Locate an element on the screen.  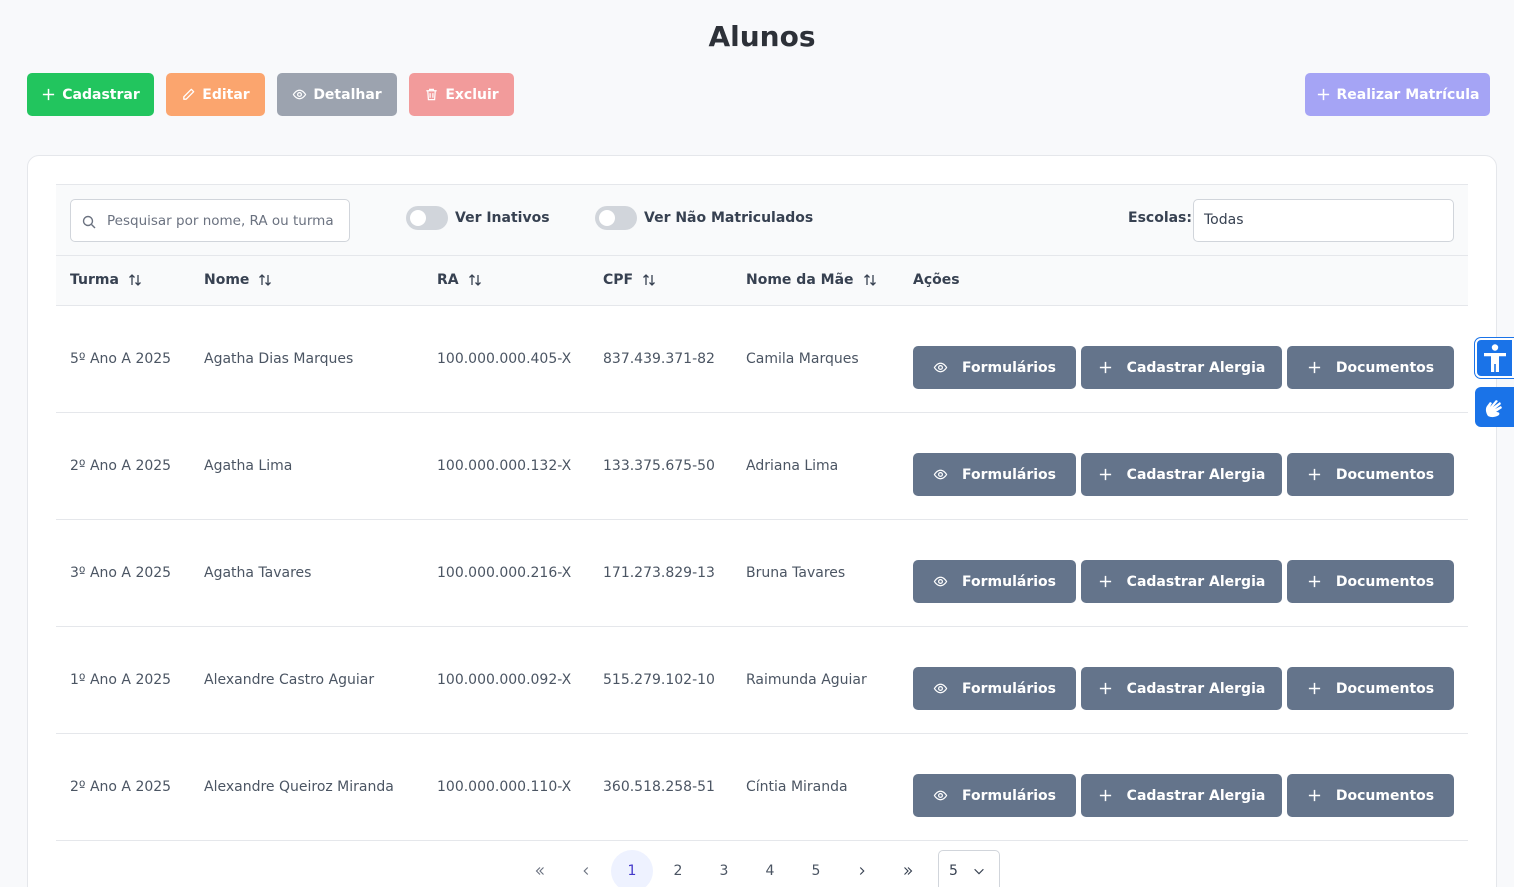
cell-mae: Adriana Lima is located at coordinates (792, 466).